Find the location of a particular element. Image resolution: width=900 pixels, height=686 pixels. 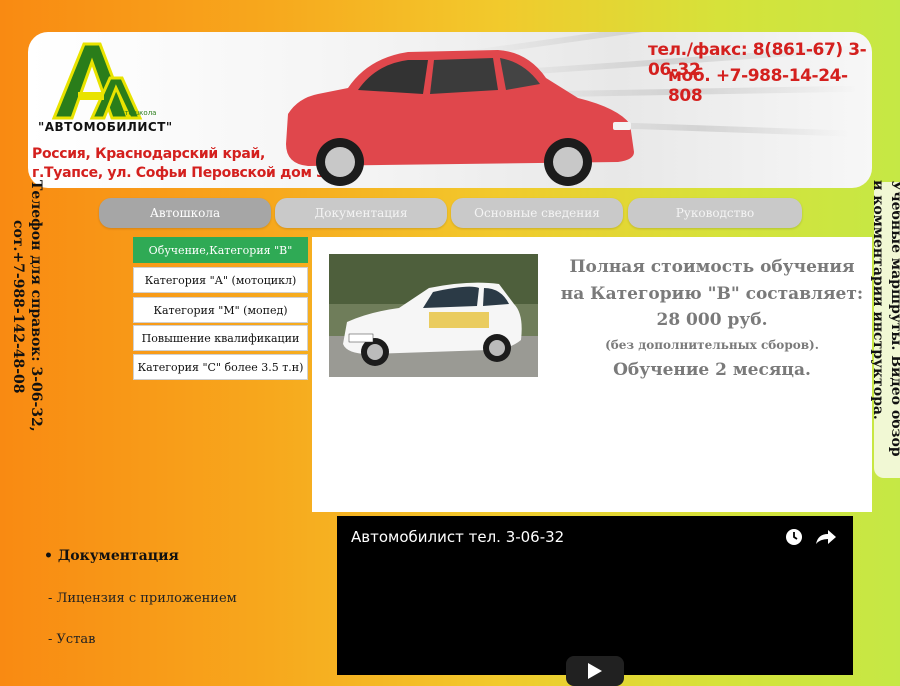

documents-heading: • Документация is located at coordinates (111, 556).